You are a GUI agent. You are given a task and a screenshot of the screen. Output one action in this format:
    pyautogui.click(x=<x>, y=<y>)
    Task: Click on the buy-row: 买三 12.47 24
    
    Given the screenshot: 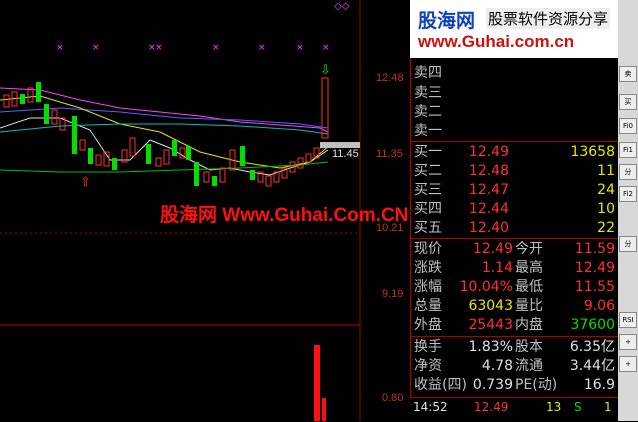 What is the action you would take?
    pyautogui.click(x=515, y=190)
    